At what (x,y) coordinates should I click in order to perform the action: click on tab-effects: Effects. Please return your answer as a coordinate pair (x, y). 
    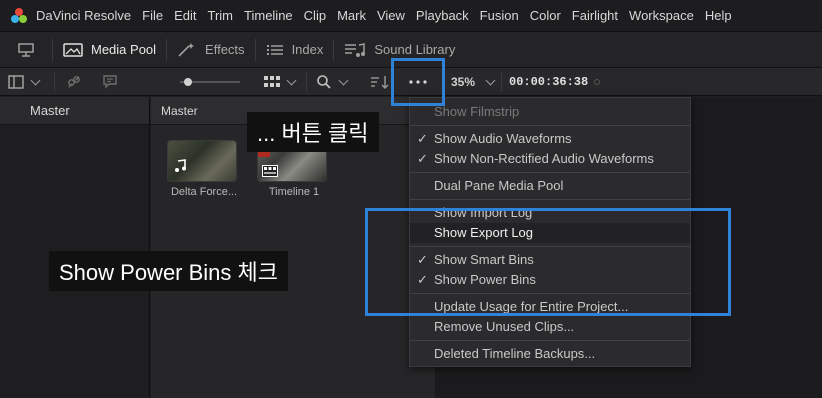
    Looking at the image, I should click on (211, 50).